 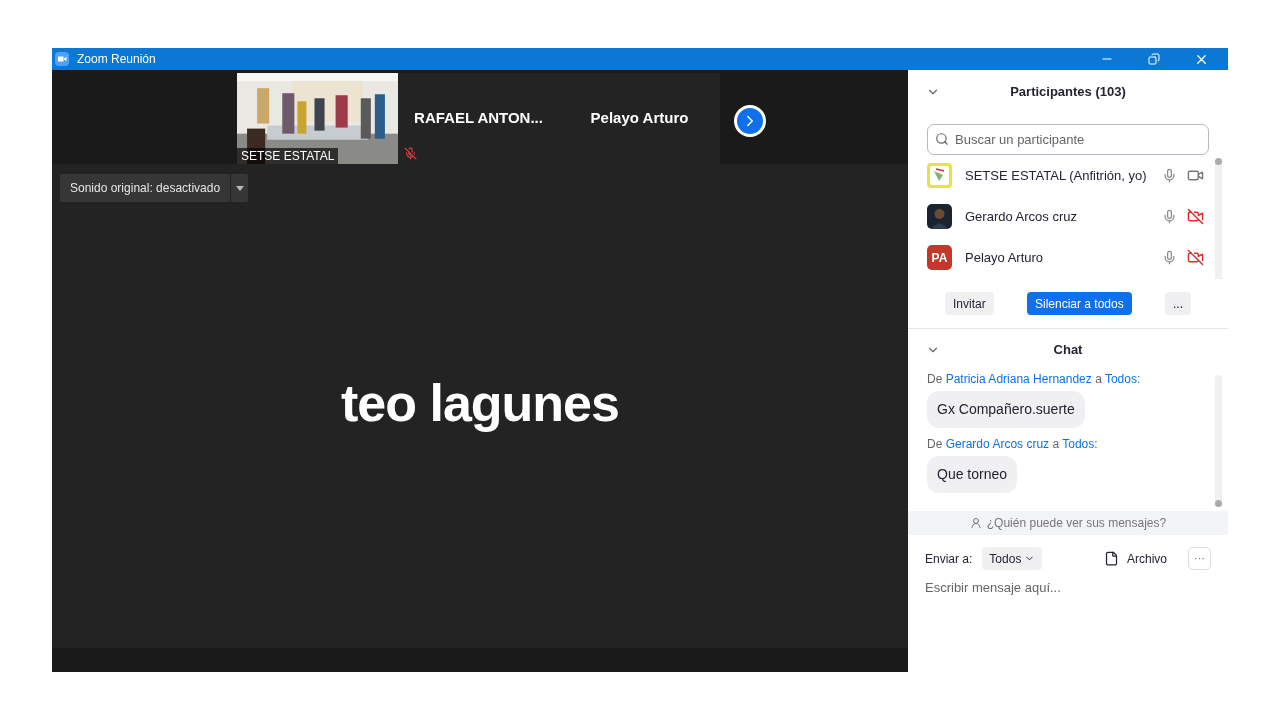 I want to click on restore-icon, so click(x=1154, y=59).